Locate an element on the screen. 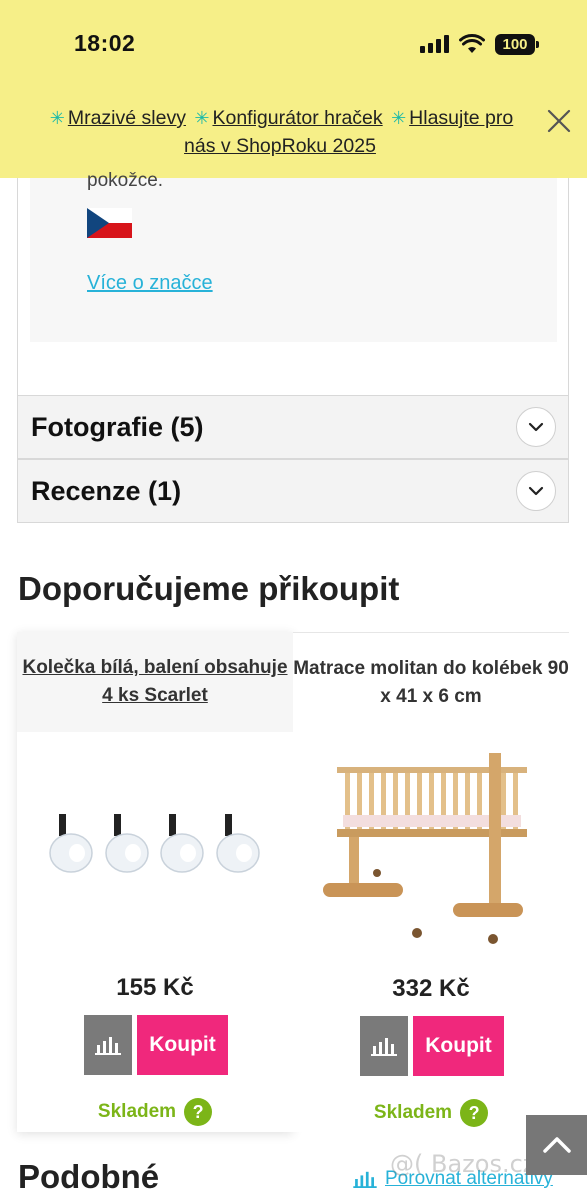 The image size is (587, 1200). cradle-image is located at coordinates (433, 843).